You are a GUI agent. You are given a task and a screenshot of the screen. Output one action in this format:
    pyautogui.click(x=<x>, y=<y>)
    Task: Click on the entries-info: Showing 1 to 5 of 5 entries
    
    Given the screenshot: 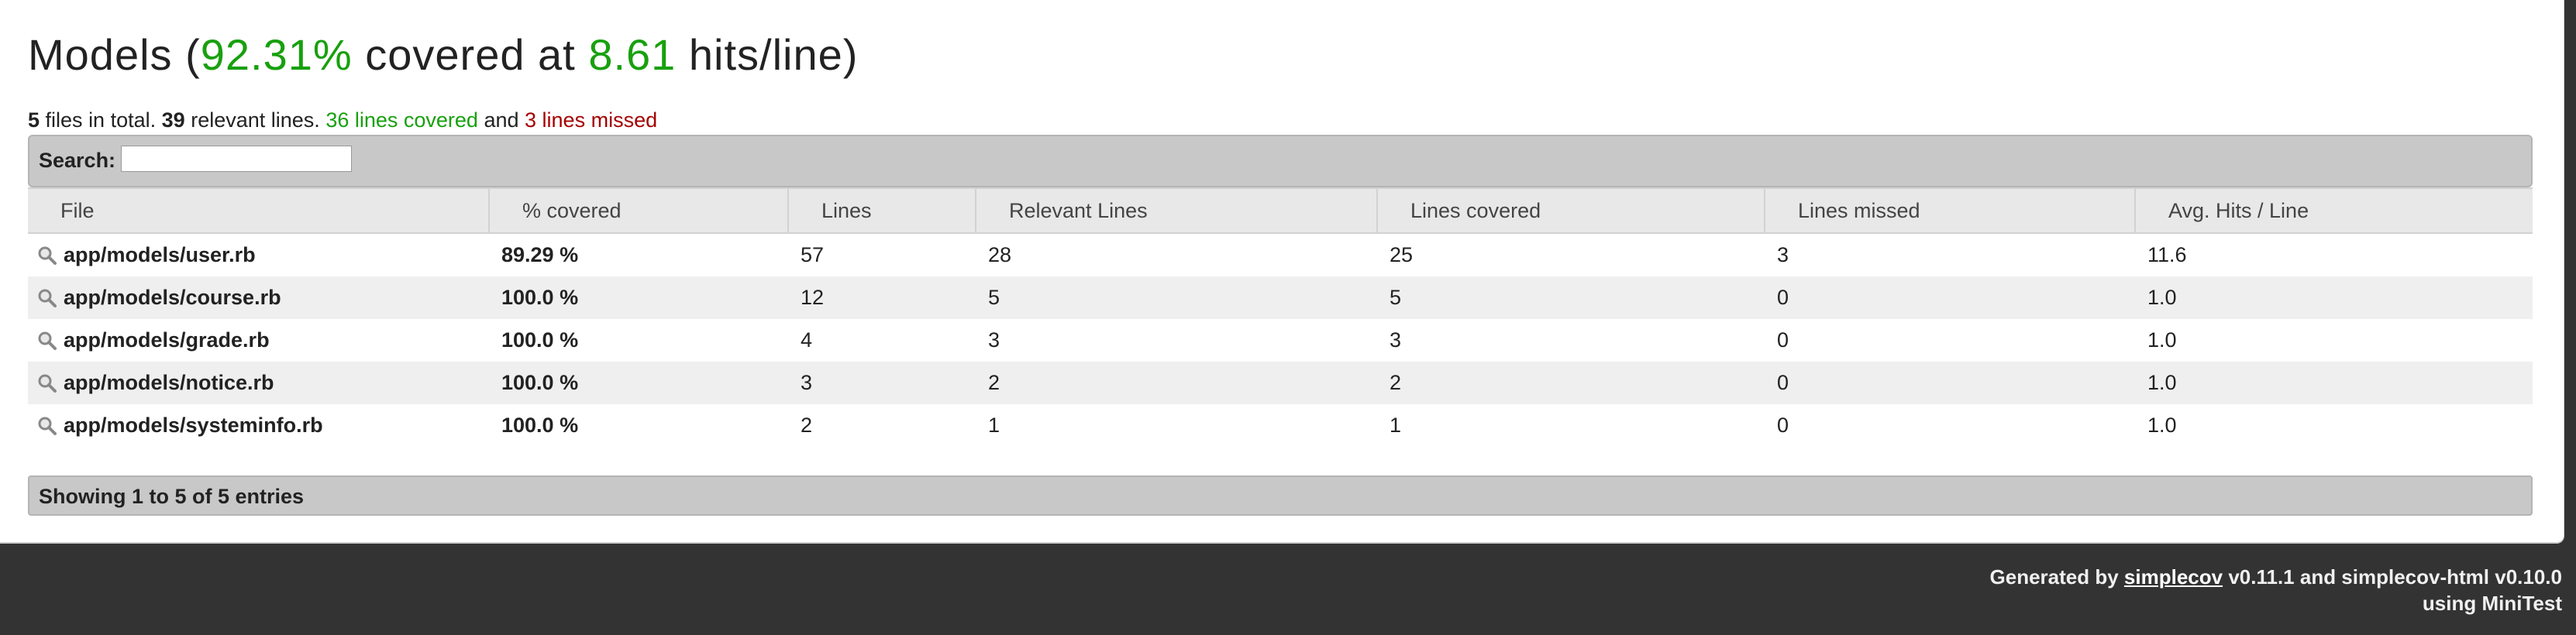 What is the action you would take?
    pyautogui.click(x=172, y=496)
    